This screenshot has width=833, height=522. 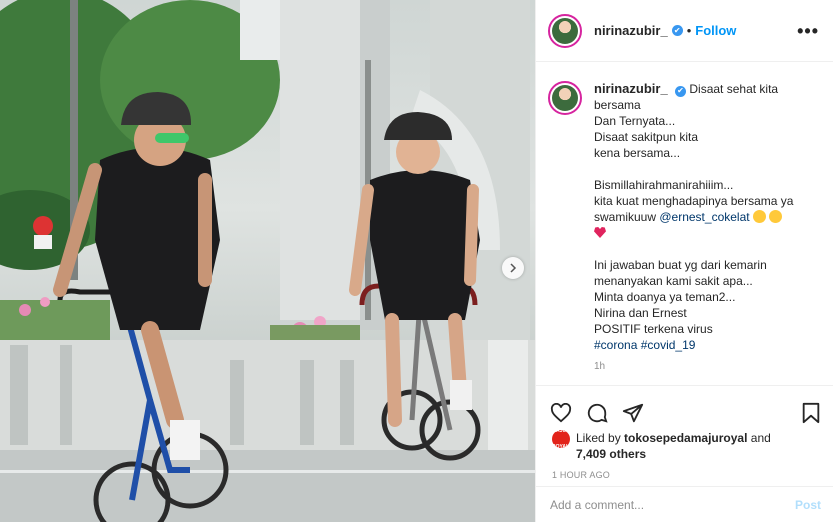 What do you see at coordinates (625, 217) in the screenshot?
I see `caption-text: swamikuuw` at bounding box center [625, 217].